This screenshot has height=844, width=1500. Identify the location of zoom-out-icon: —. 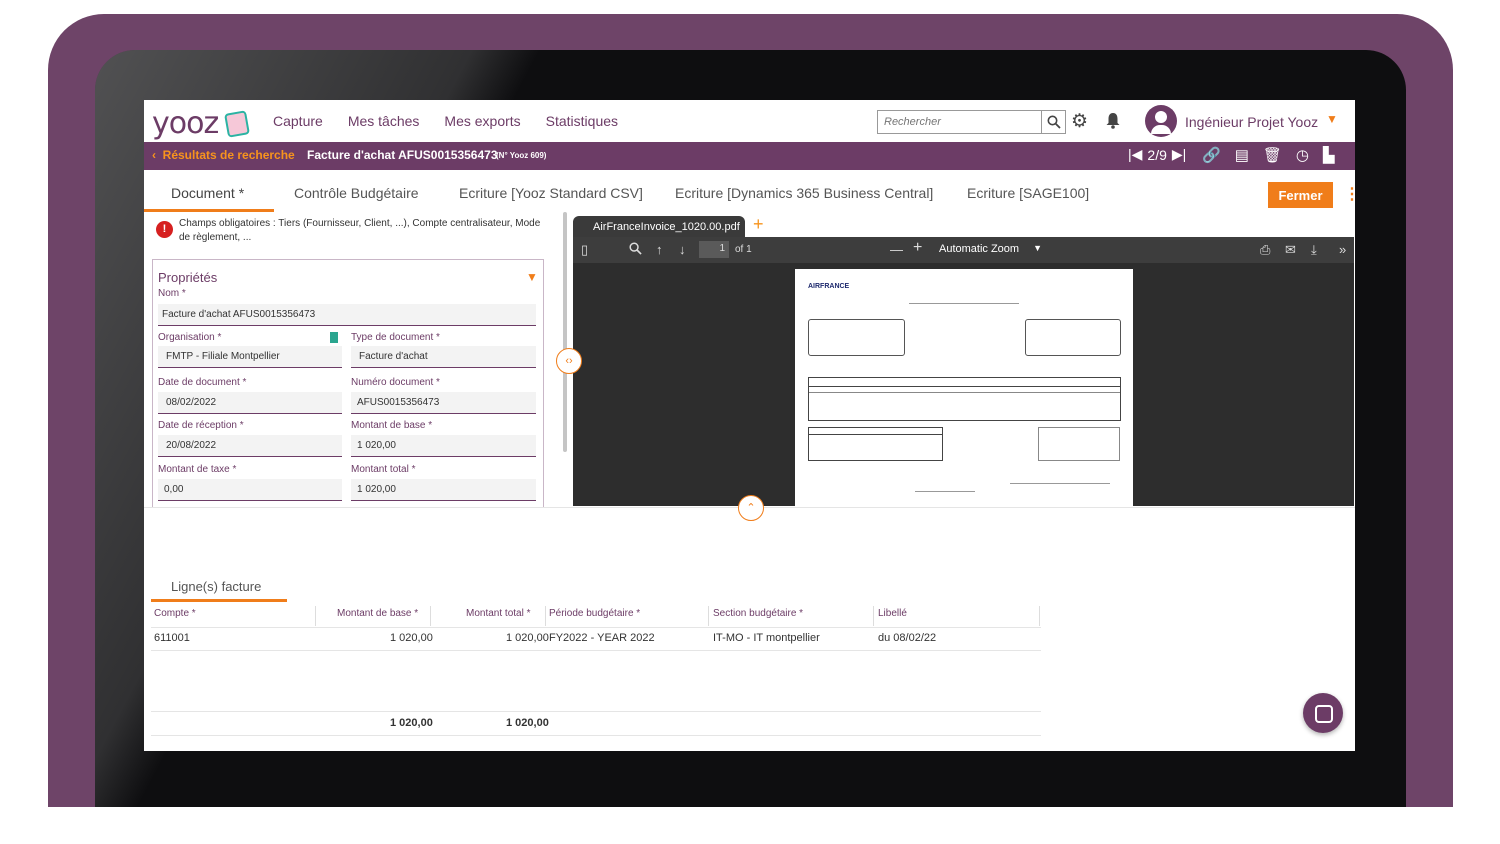
(896, 249).